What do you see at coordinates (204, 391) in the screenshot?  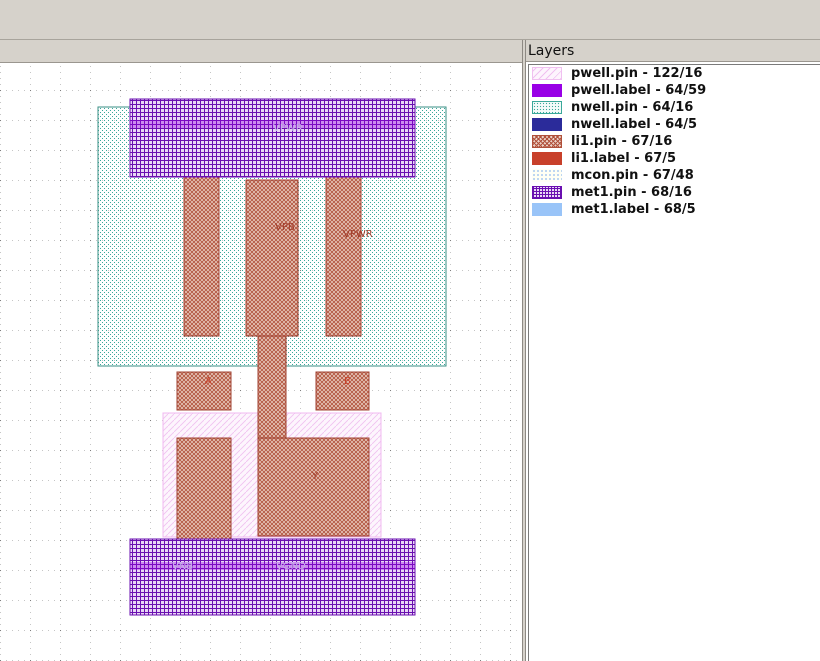 I see `li1-input-a` at bounding box center [204, 391].